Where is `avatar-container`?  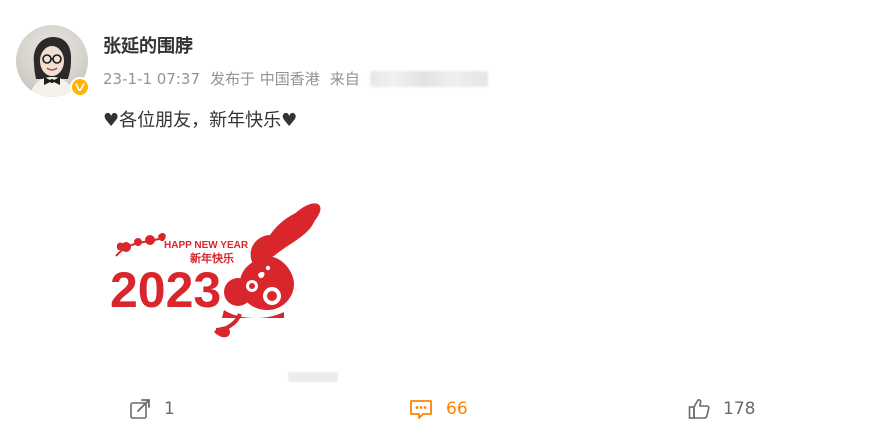
avatar-container is located at coordinates (53, 61).